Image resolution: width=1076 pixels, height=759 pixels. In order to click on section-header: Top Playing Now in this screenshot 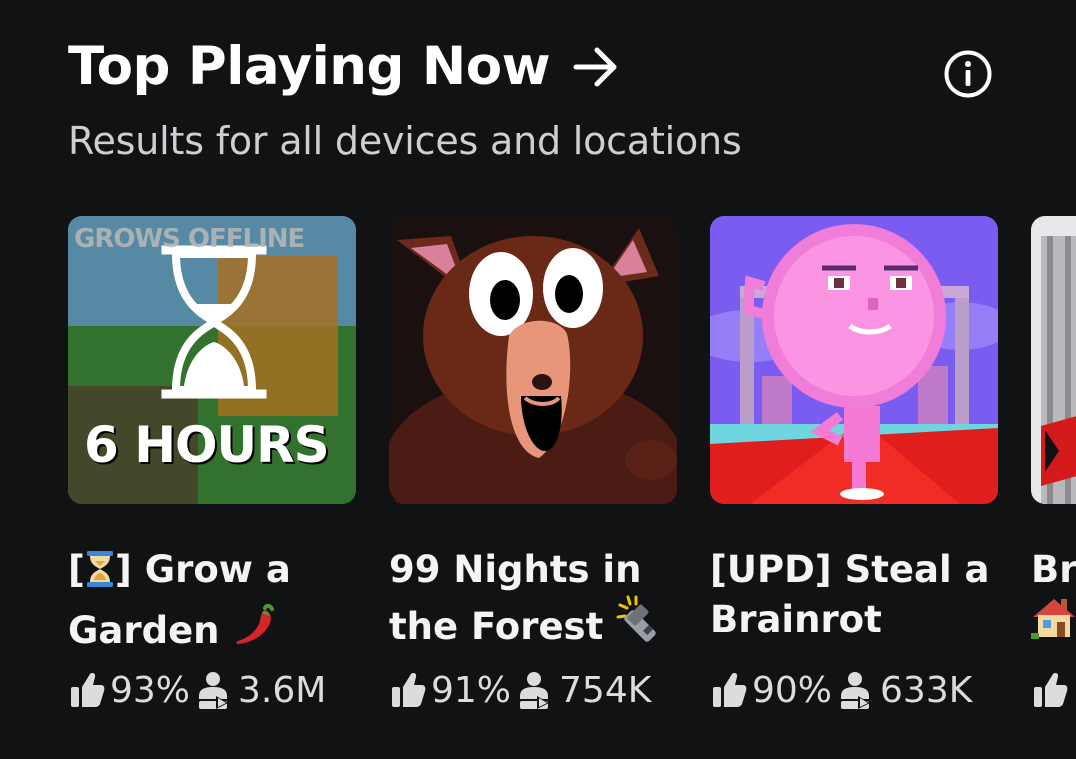, I will do `click(344, 66)`.